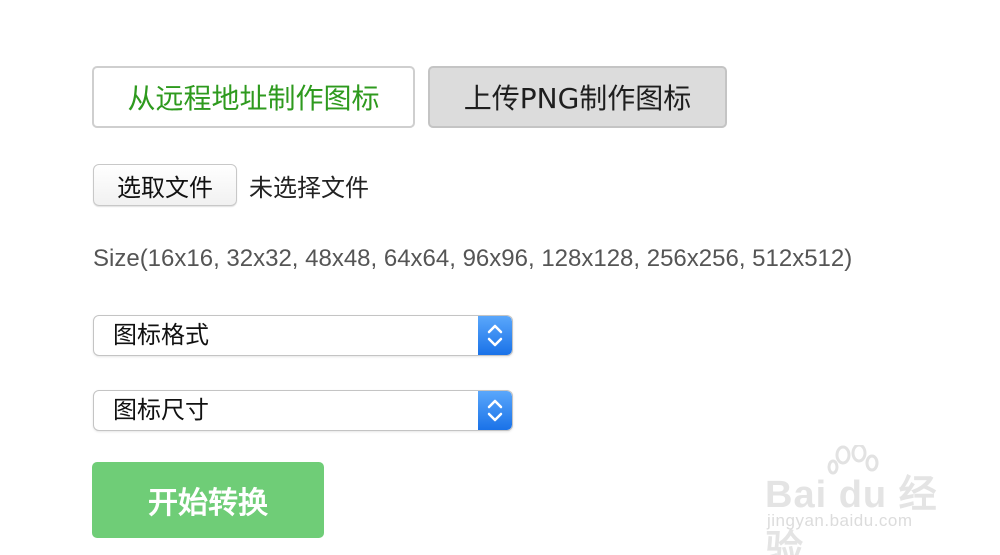 The width and height of the screenshot is (1000, 555). Describe the element at coordinates (161, 410) in the screenshot. I see `icon-size-select-value: 图标尺寸` at that location.